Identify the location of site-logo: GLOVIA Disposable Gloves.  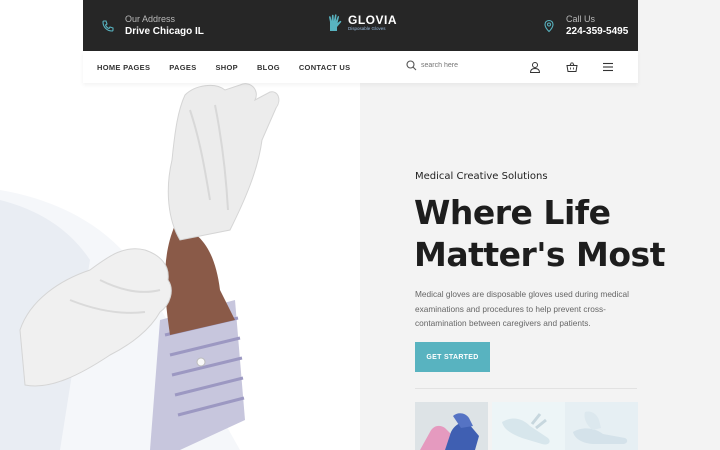
(361, 23).